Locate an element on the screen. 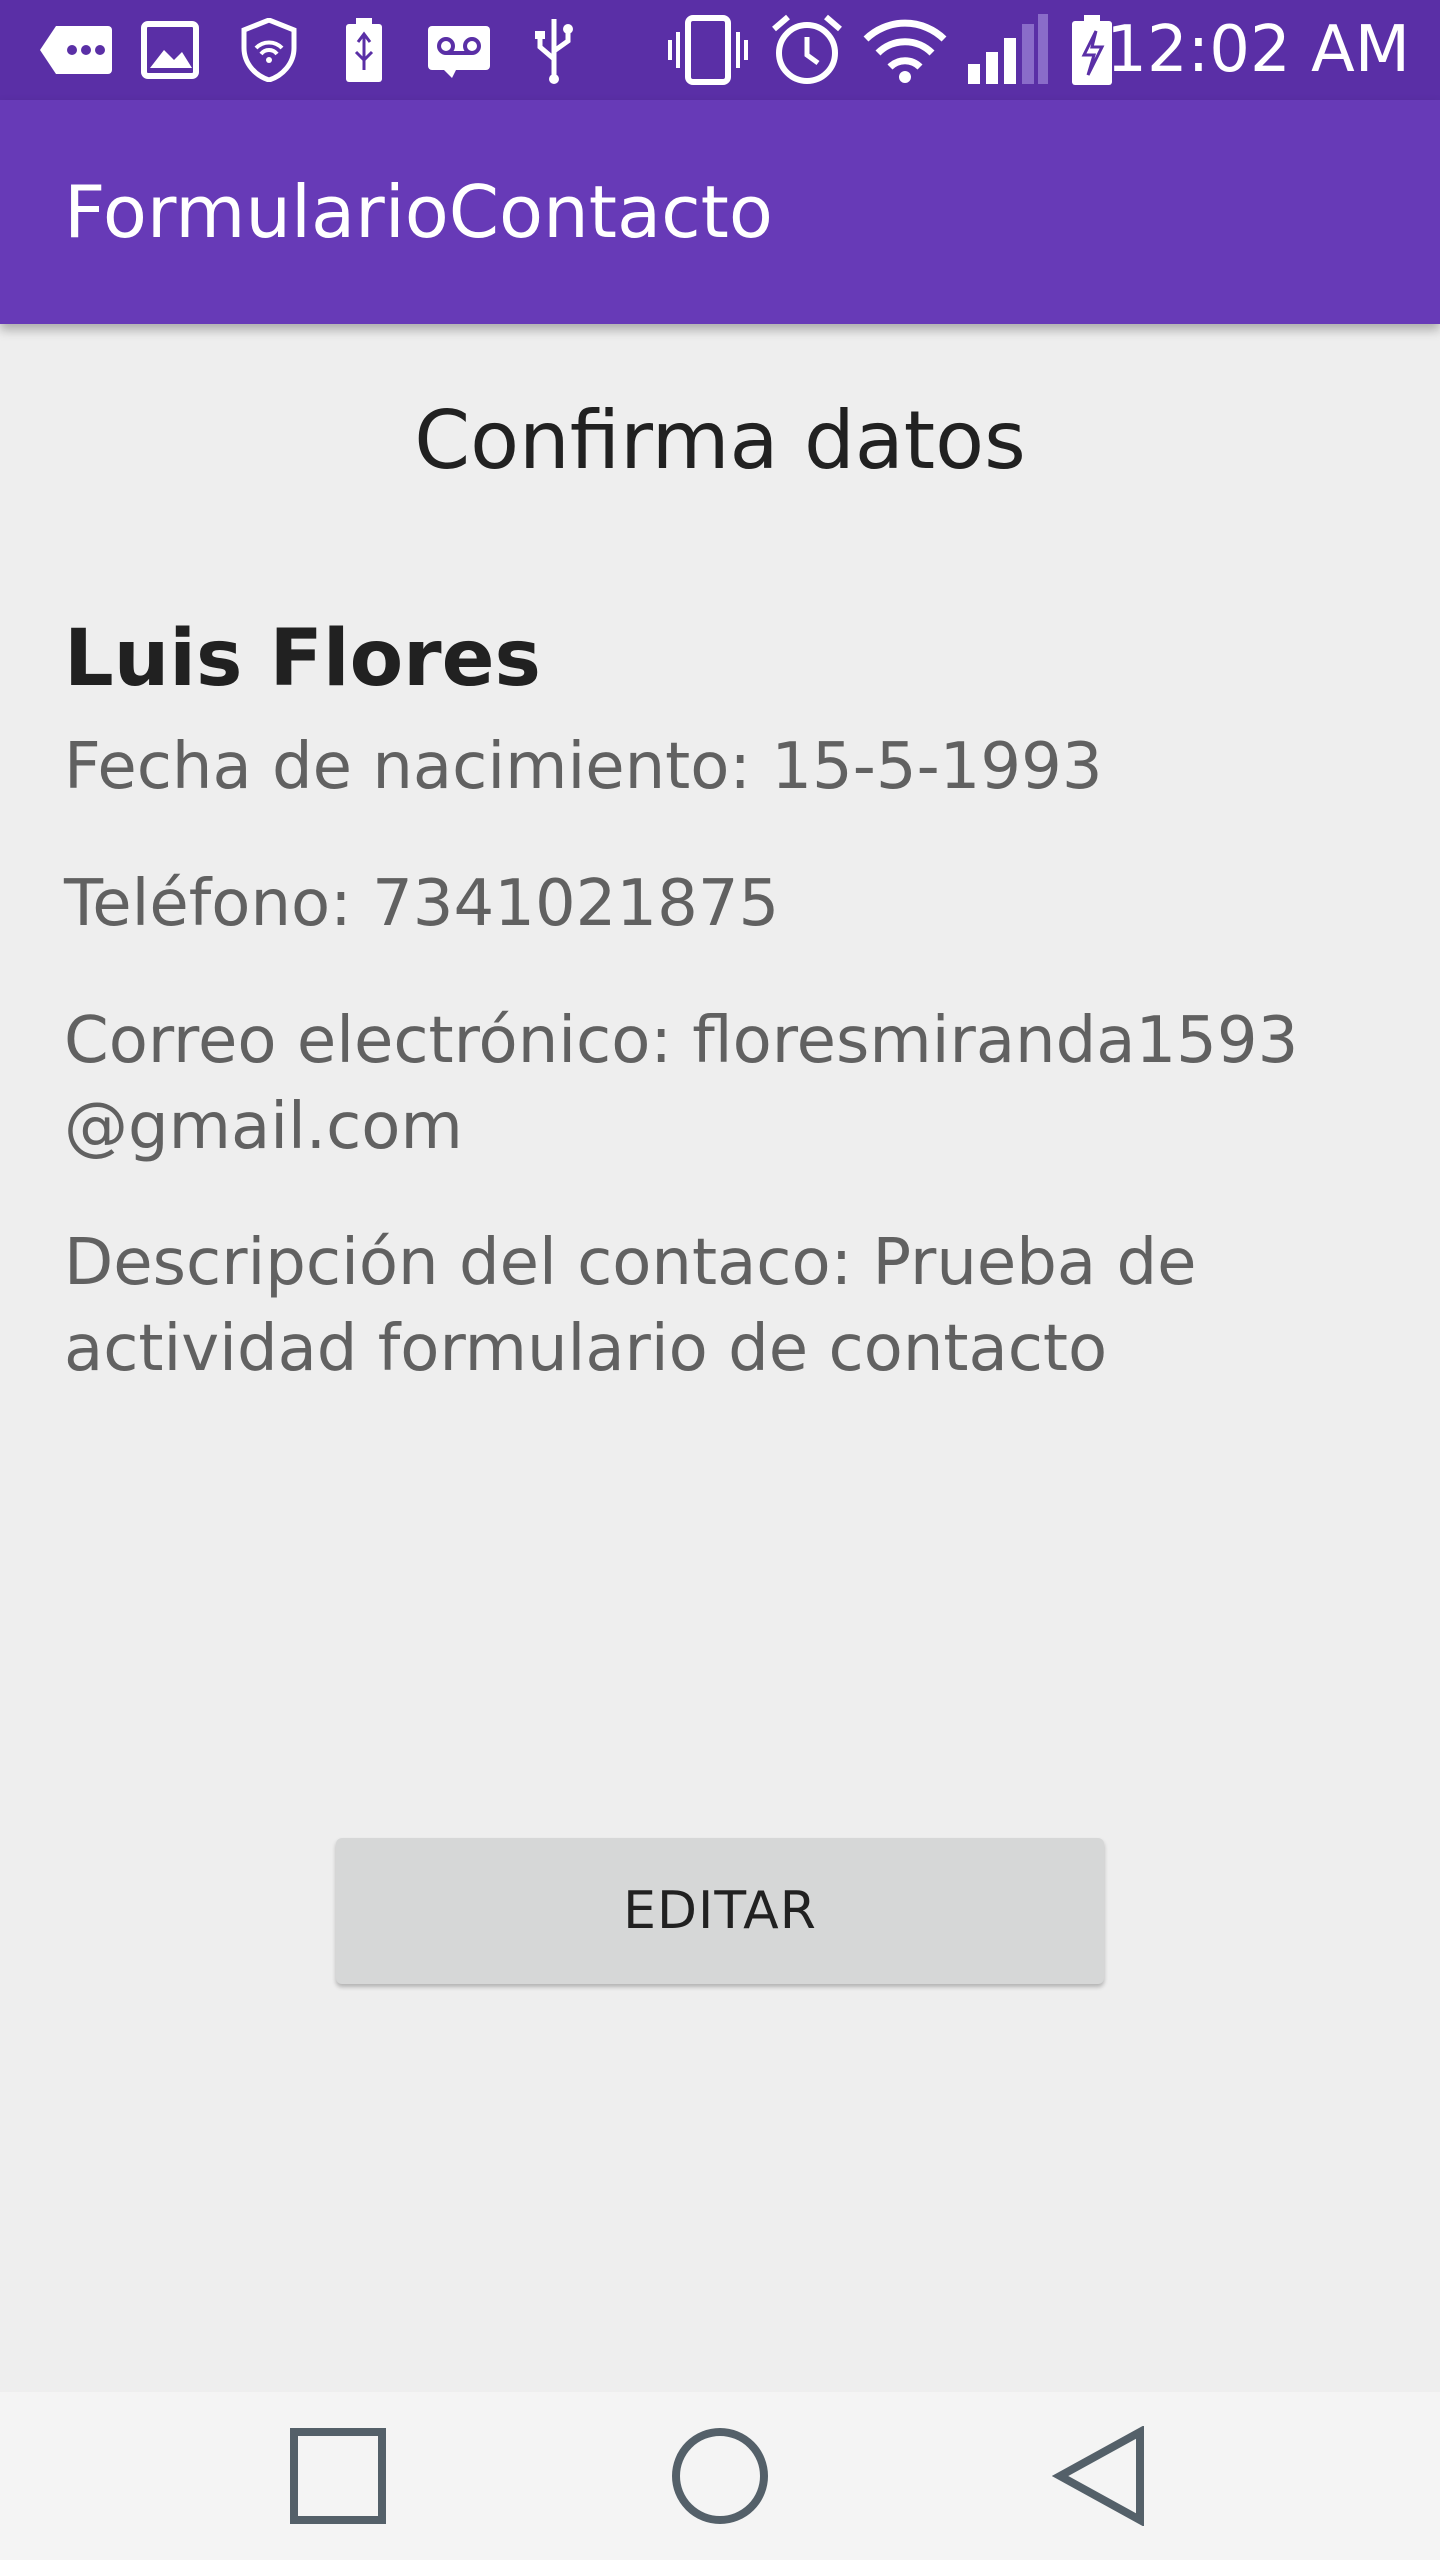 The width and height of the screenshot is (1440, 2560). edit-button: EDITAR is located at coordinates (720, 1911).